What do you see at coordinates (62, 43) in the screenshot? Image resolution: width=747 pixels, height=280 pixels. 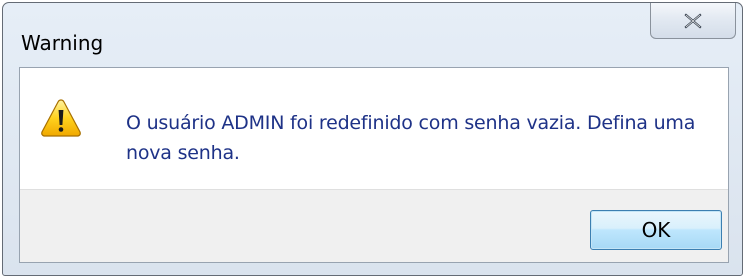 I see `dialog-title: Warning` at bounding box center [62, 43].